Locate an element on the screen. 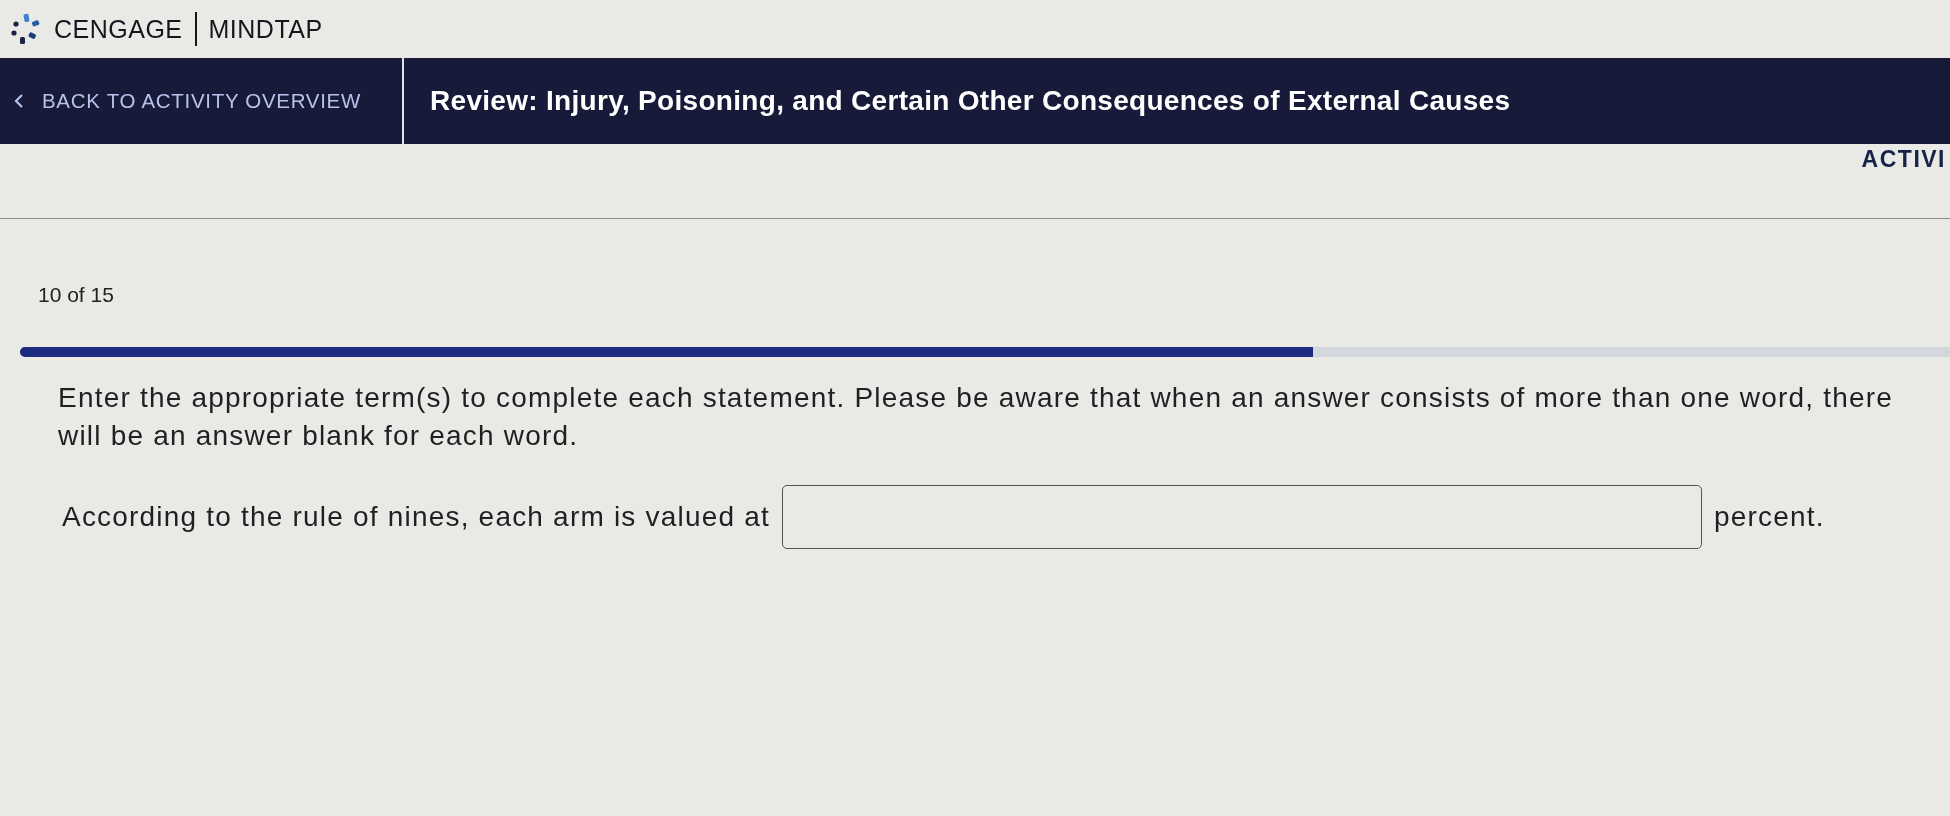 The width and height of the screenshot is (1950, 816). instructions-text: Enter the appropriate term(s) to complete each statement. Please be aware that when an answer consists of more than one word, there will be an answer blank for each word. is located at coordinates (976, 417).